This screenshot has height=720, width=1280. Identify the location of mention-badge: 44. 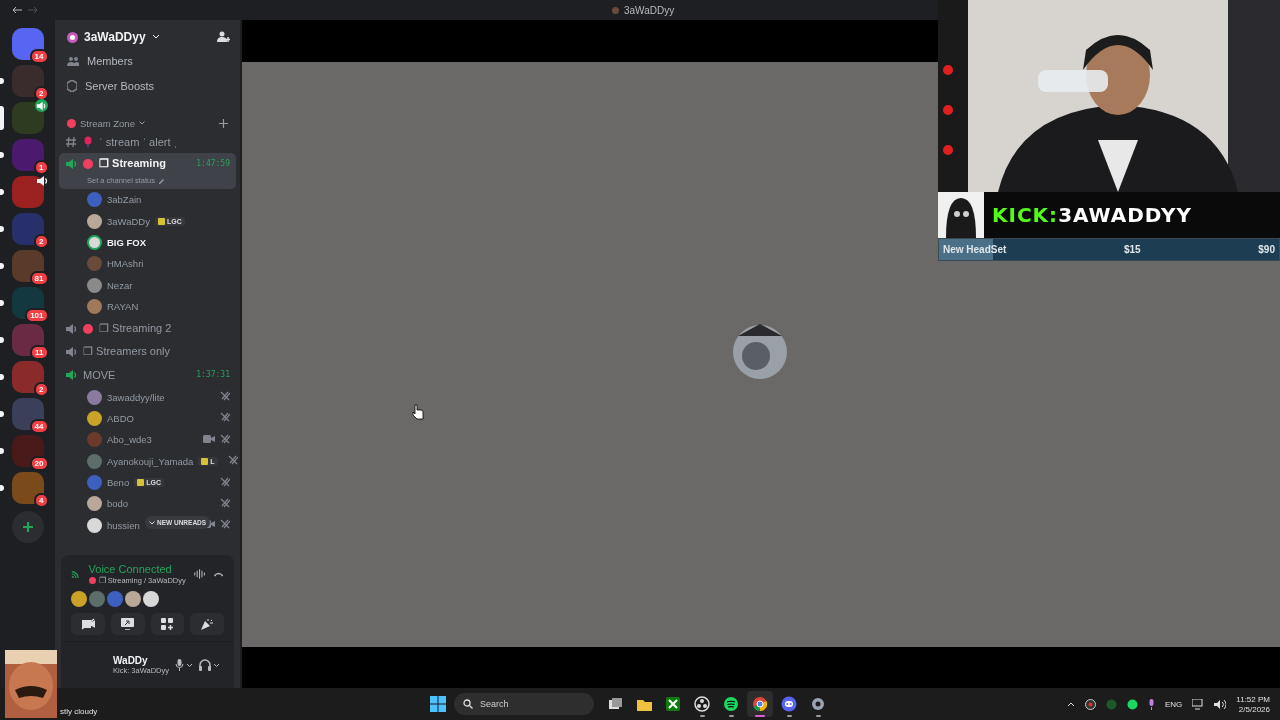
(39, 426).